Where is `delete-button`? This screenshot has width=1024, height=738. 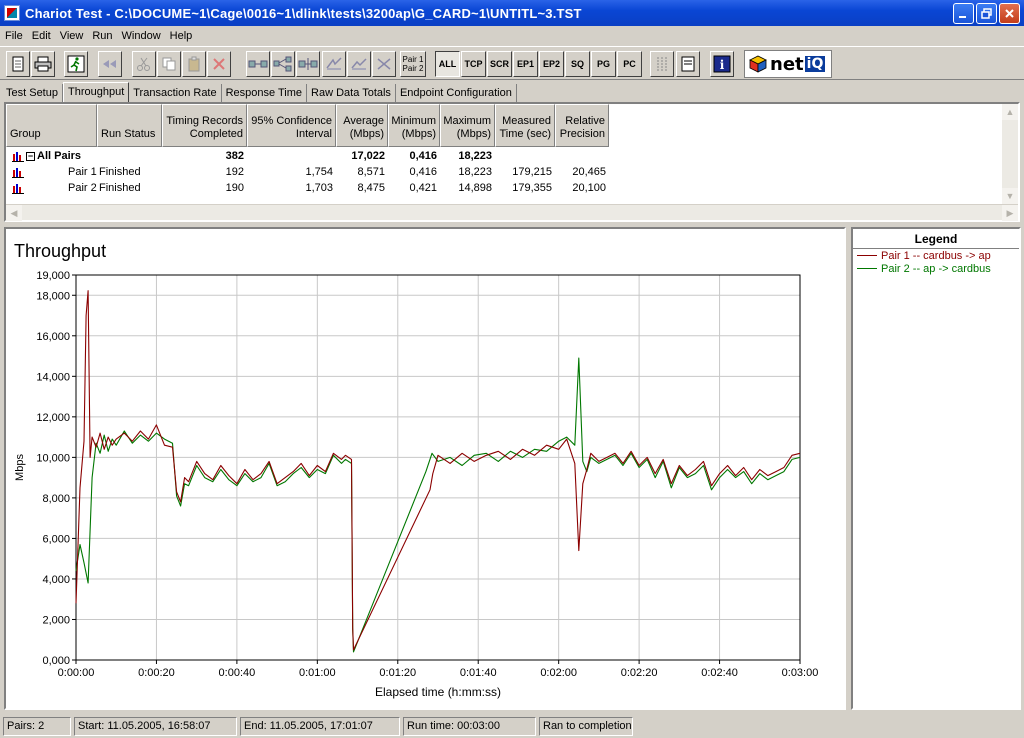 delete-button is located at coordinates (219, 64).